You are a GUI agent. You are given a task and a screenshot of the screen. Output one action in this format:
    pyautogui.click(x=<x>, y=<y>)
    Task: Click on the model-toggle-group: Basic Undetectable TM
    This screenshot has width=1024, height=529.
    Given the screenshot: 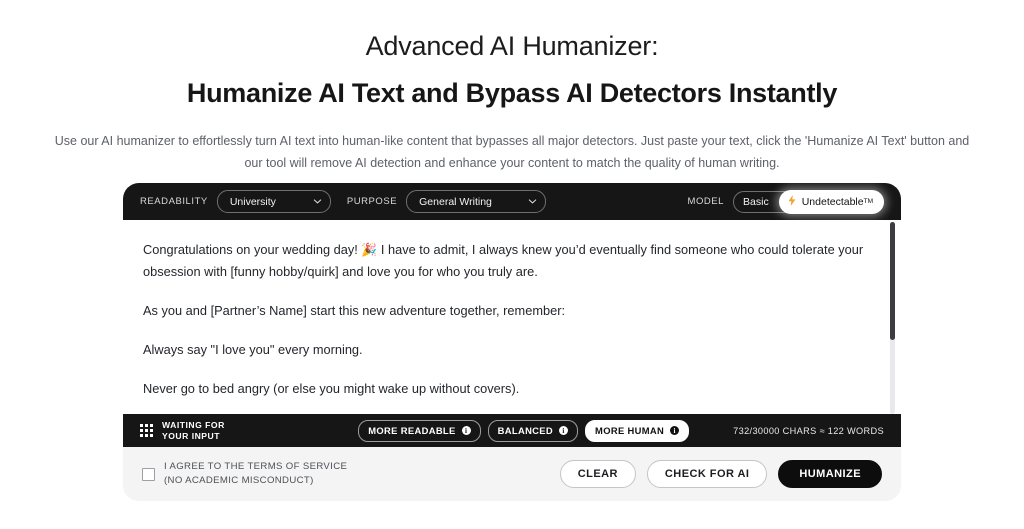 What is the action you would take?
    pyautogui.click(x=808, y=201)
    